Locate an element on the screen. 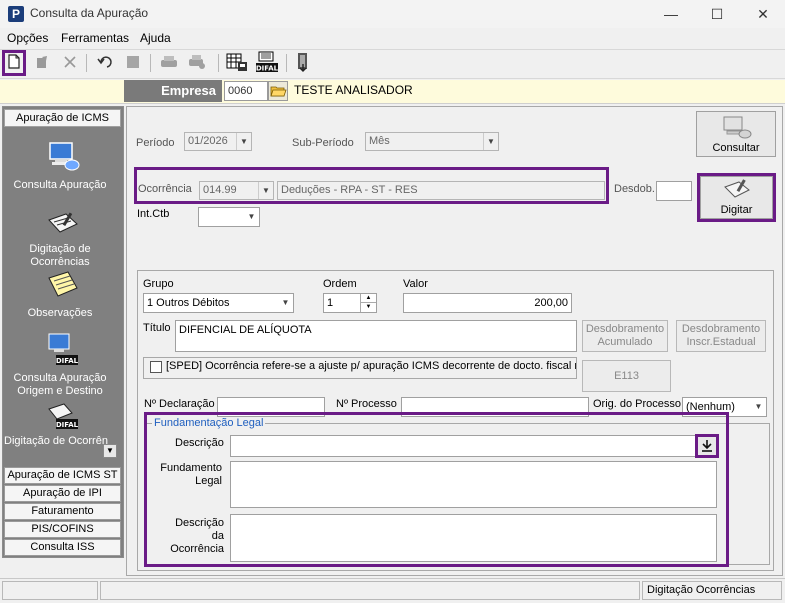 Image resolution: width=785 pixels, height=603 pixels. printer-icon is located at coordinates (169, 63).